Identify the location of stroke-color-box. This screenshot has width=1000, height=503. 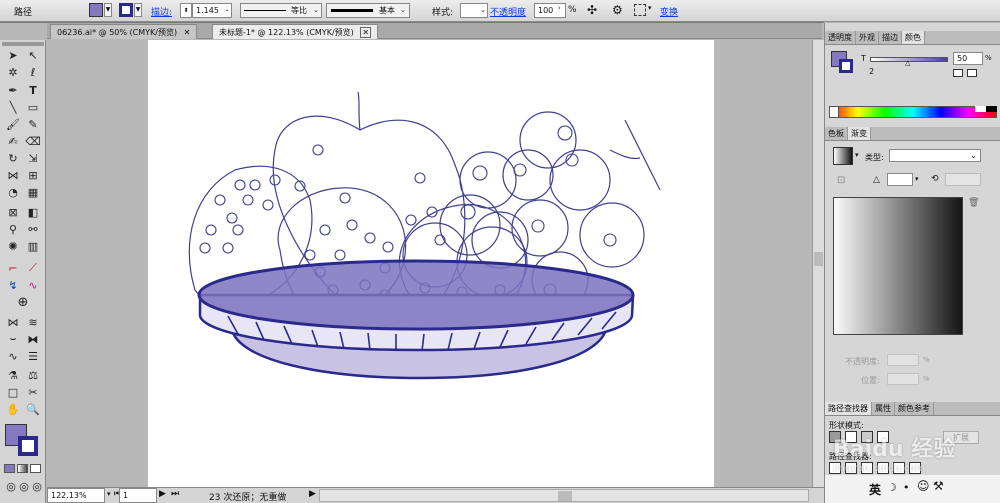
(28, 446).